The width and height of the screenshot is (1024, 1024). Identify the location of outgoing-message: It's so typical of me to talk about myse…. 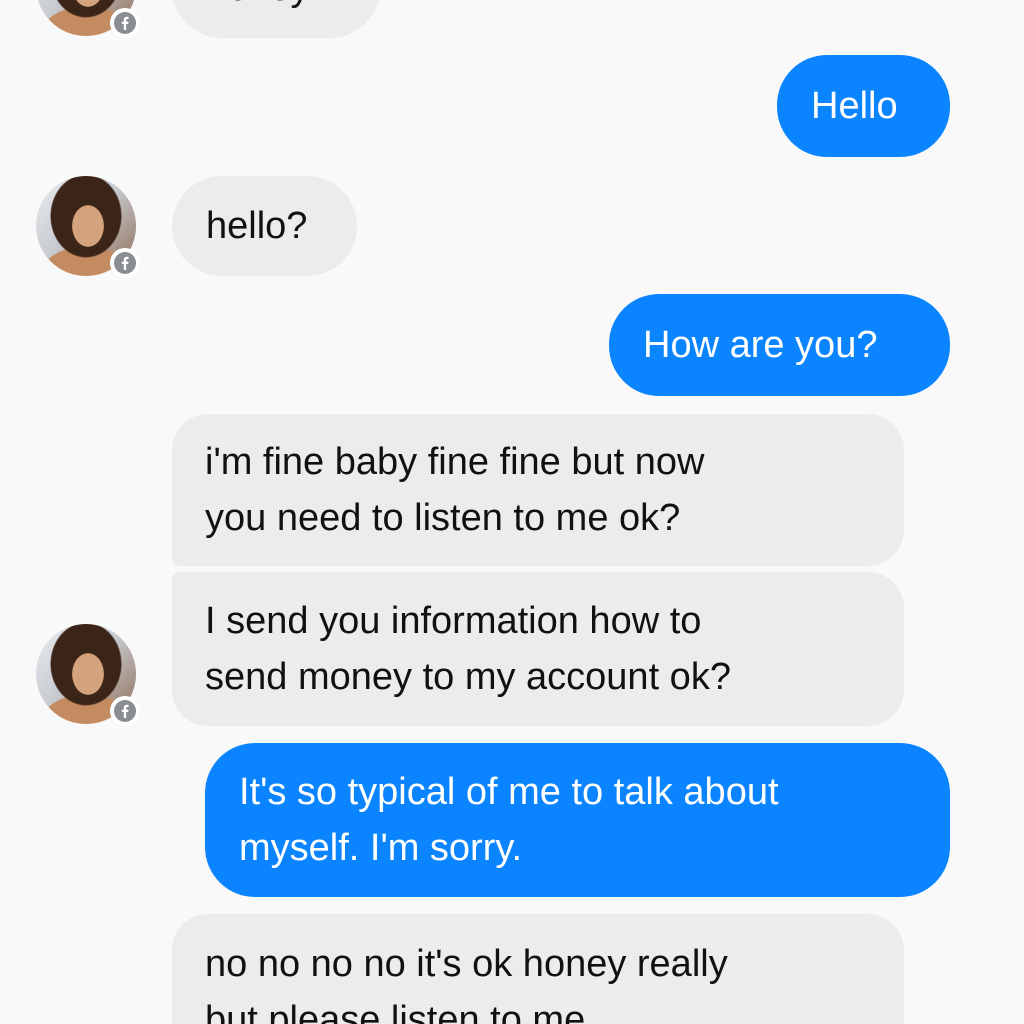
(577, 820).